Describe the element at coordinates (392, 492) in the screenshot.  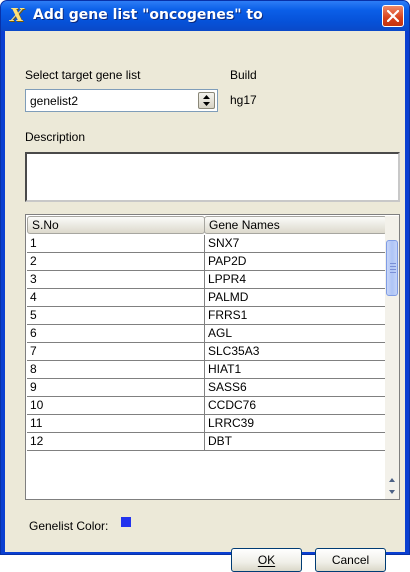
I see `scroll-down-arrow-icon` at that location.